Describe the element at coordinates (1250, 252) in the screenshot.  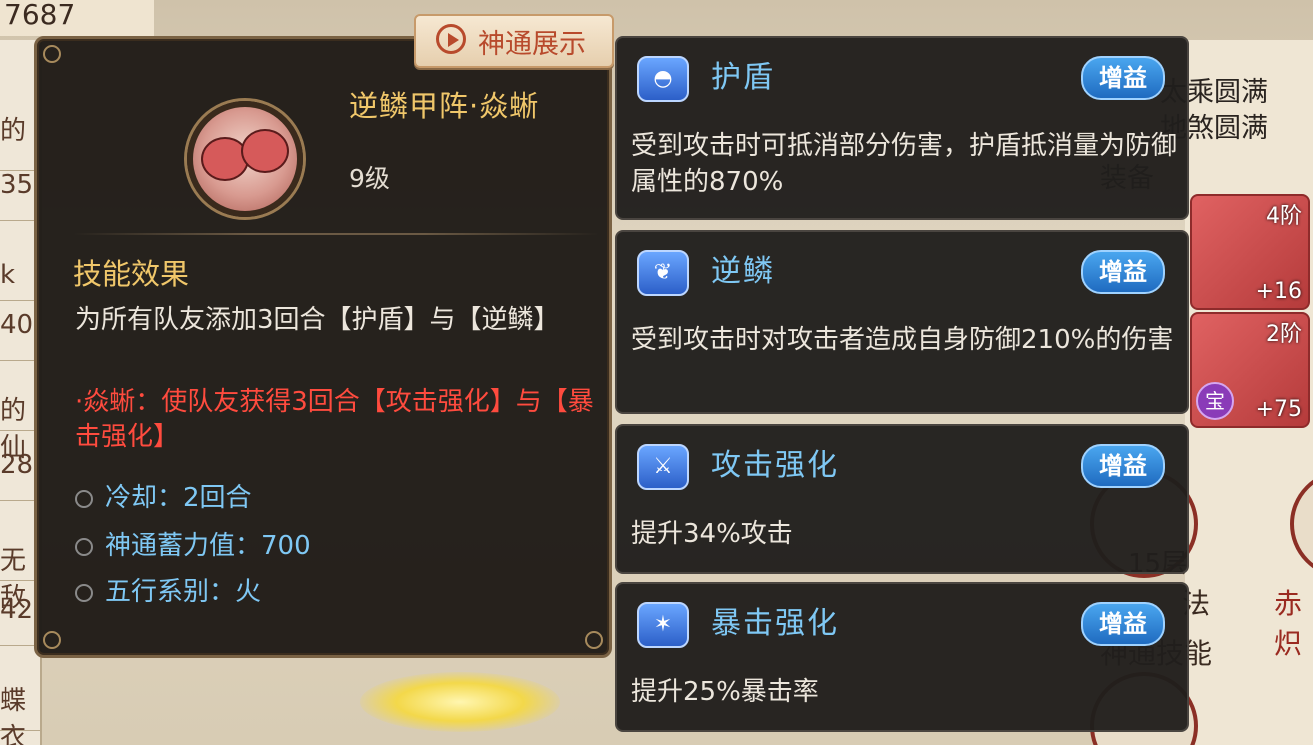
I see `equipment-slot: 4阶 +16` at that location.